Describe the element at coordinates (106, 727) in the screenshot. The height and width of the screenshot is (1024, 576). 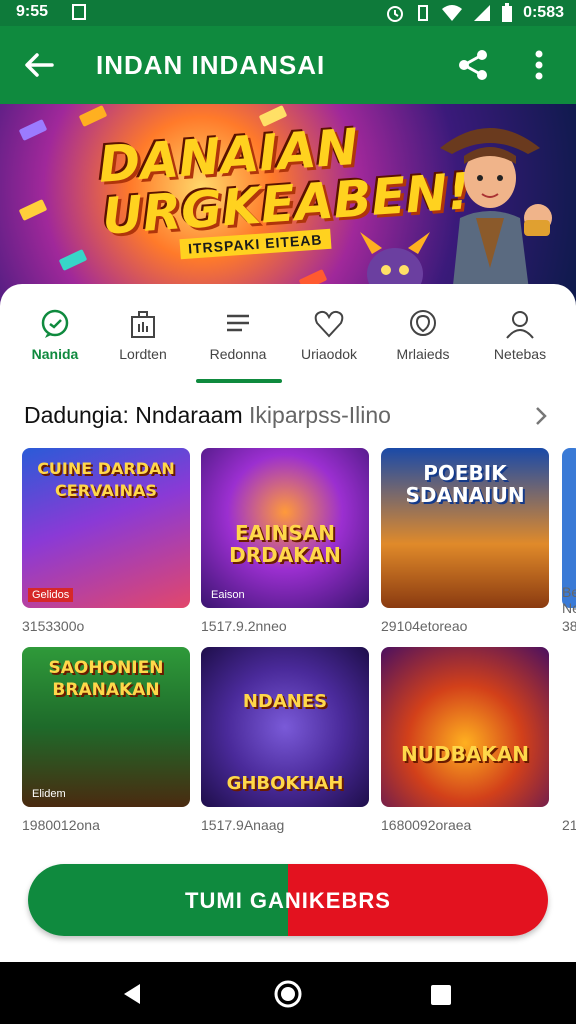
I see `game-card: SAOHONIEN BRANAKAN Elidem` at that location.